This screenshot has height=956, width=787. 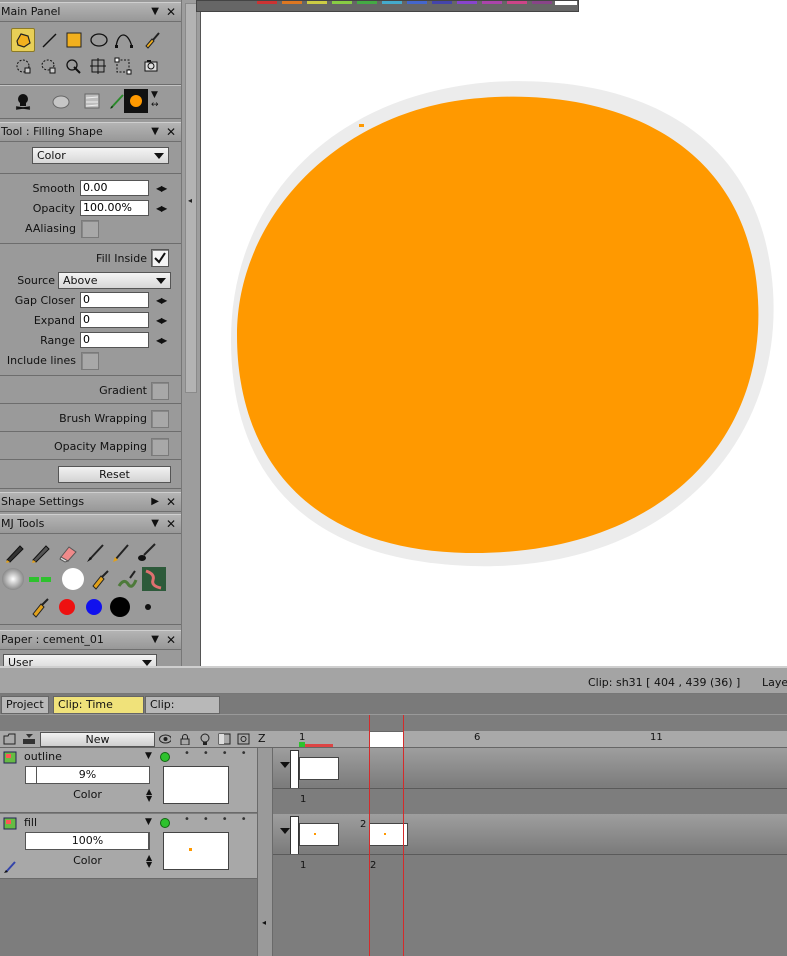 What do you see at coordinates (67, 607) in the screenshot?
I see `mj-red-color-button` at bounding box center [67, 607].